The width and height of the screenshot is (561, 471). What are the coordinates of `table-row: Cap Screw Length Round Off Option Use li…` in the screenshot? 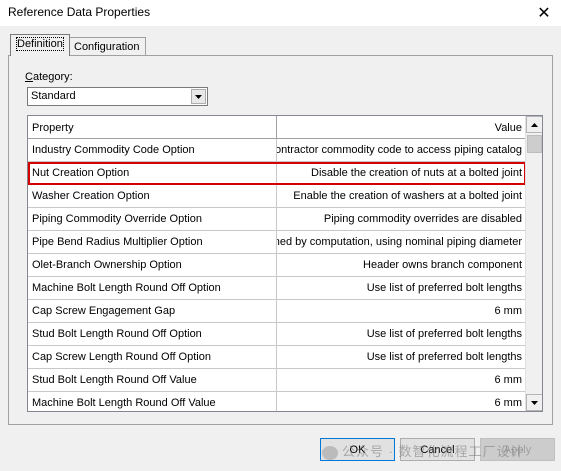 It's located at (277, 357).